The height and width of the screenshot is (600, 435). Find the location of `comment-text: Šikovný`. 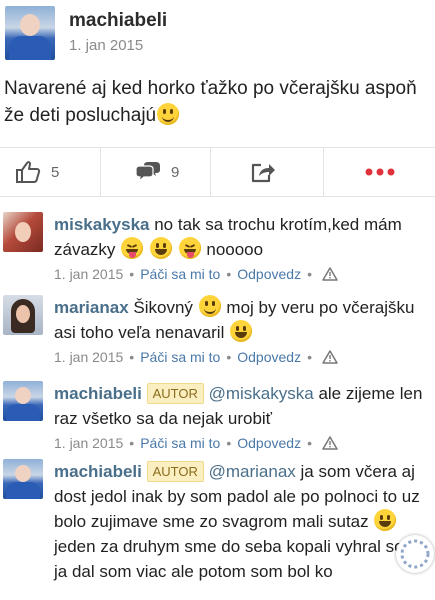

comment-text: Šikovný is located at coordinates (163, 307).